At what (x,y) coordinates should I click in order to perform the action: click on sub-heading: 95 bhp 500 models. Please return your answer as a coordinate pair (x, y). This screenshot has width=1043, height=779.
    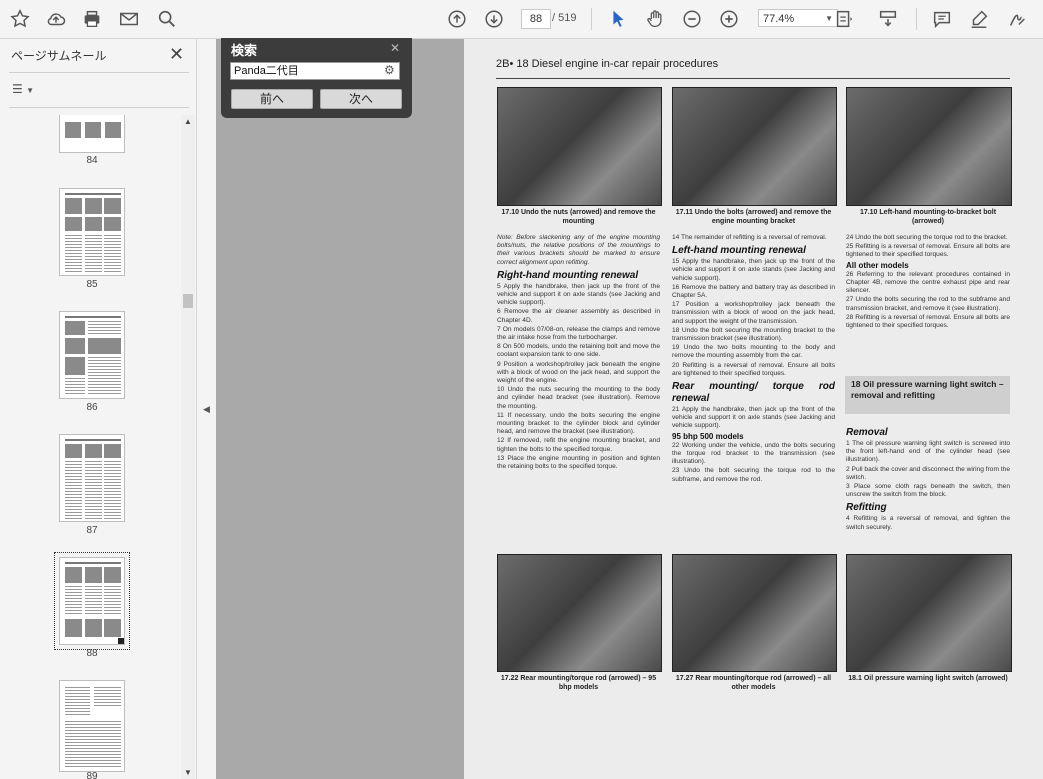
    Looking at the image, I should click on (708, 436).